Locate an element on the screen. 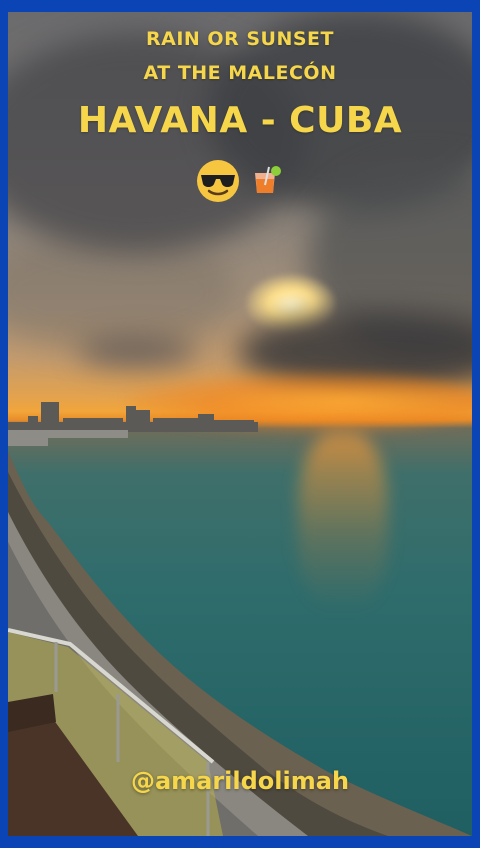 This screenshot has width=480, height=848. emoji-row is located at coordinates (240, 181).